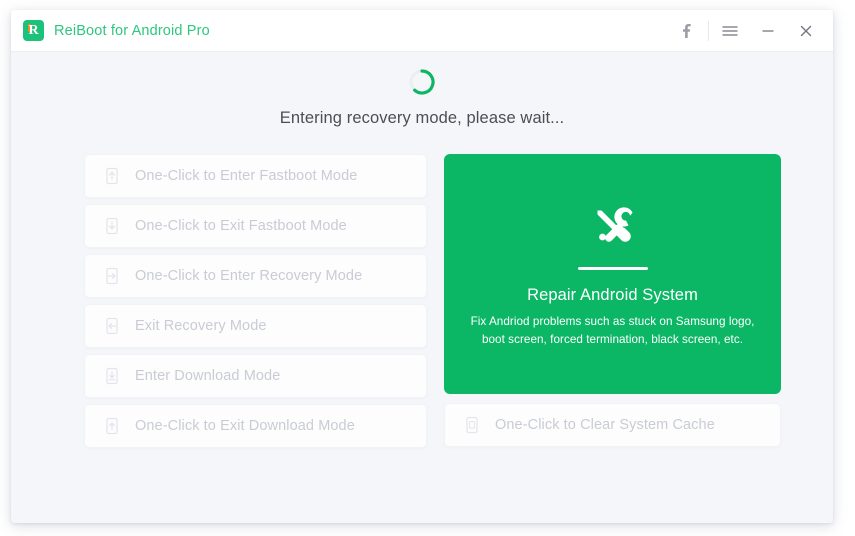 This screenshot has width=855, height=536. Describe the element at coordinates (201, 326) in the screenshot. I see `exit-recovery-mode-label: Exit Recovery Mode` at that location.